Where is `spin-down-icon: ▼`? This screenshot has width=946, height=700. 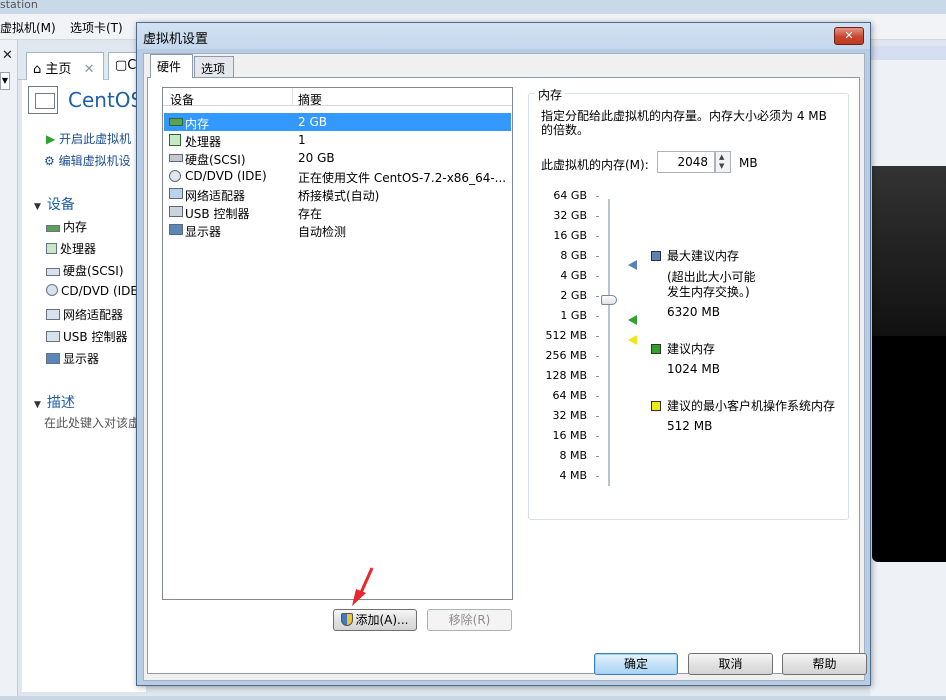
spin-down-icon: ▼ is located at coordinates (721, 166).